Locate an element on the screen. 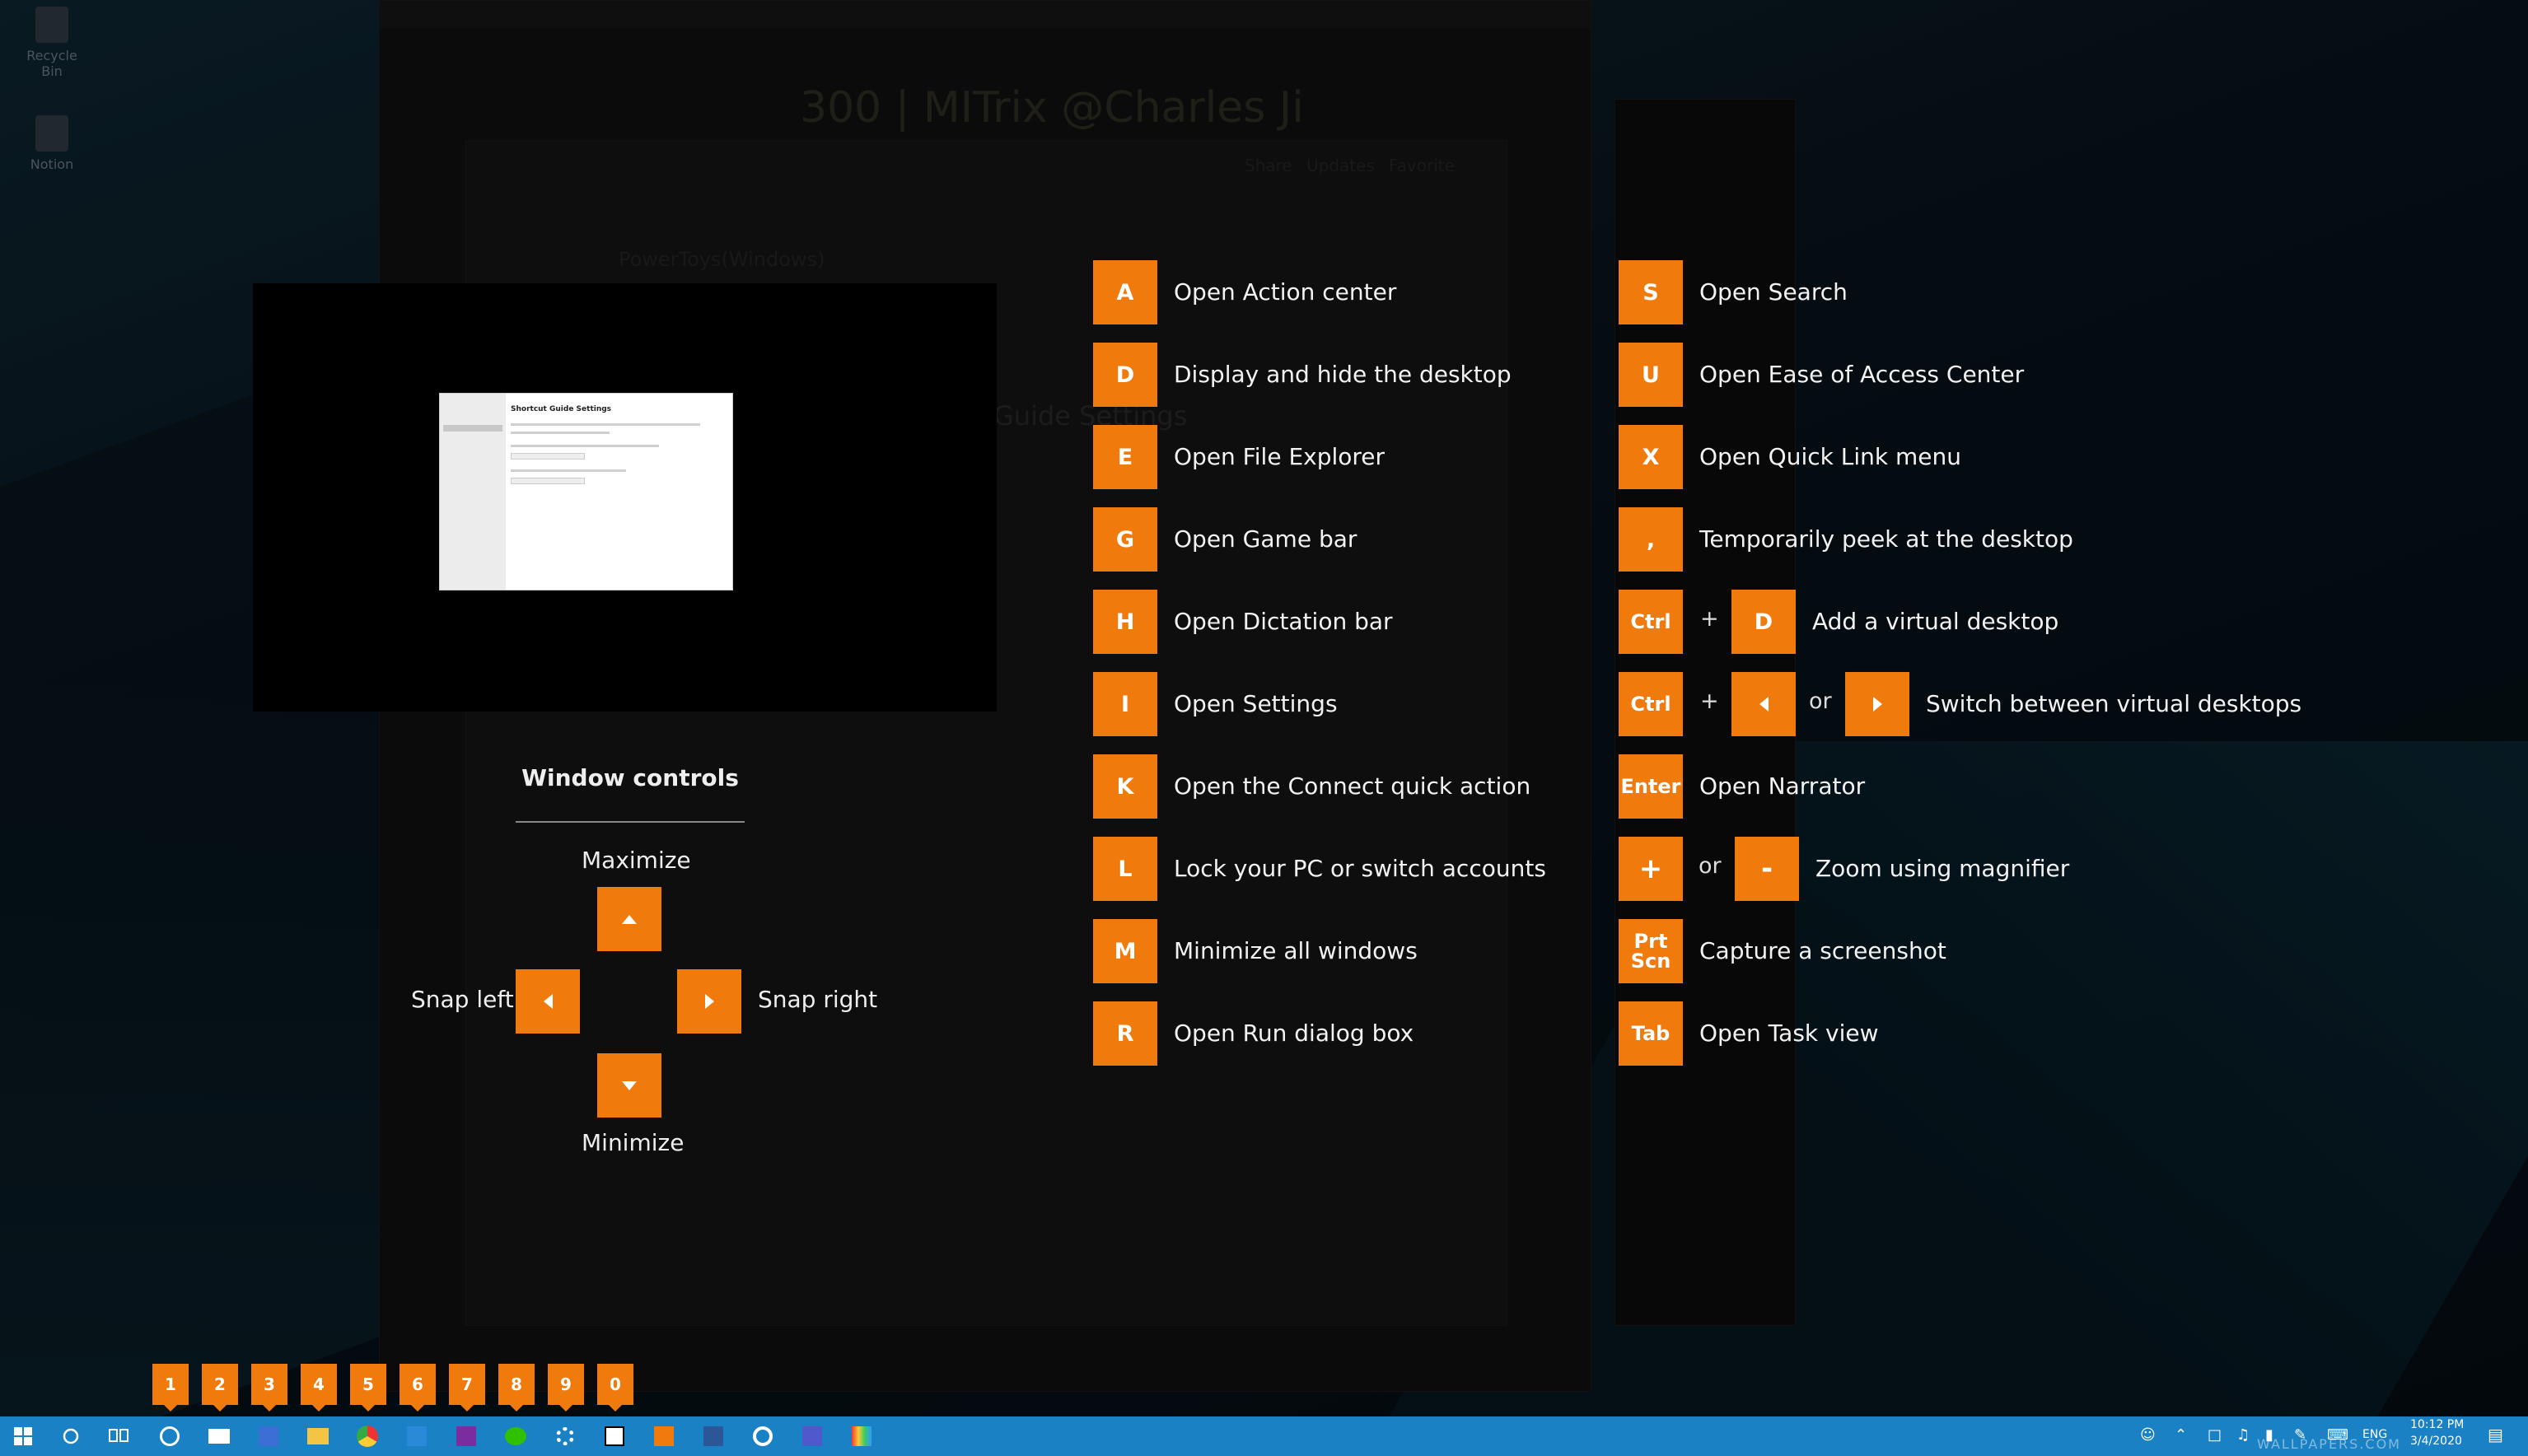 The width and height of the screenshot is (2528, 1456). key-plus: + is located at coordinates (1651, 869).